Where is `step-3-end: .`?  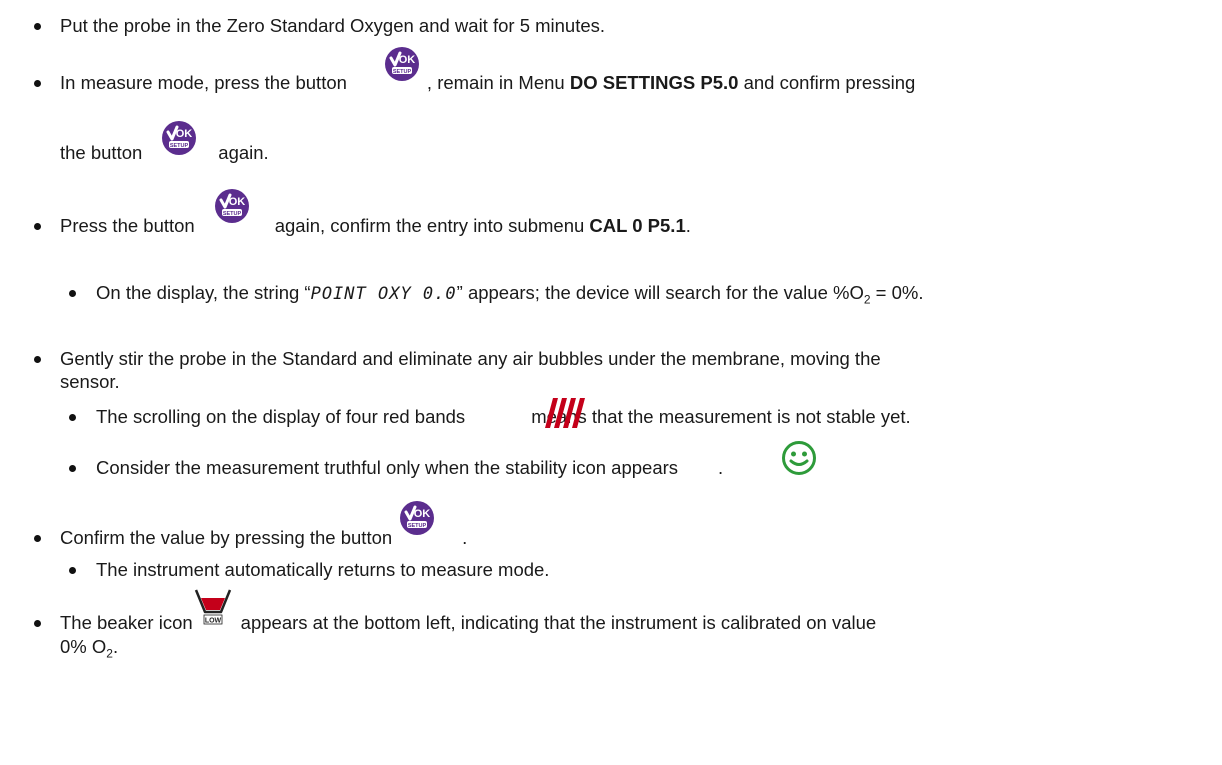 step-3-end: . is located at coordinates (688, 225).